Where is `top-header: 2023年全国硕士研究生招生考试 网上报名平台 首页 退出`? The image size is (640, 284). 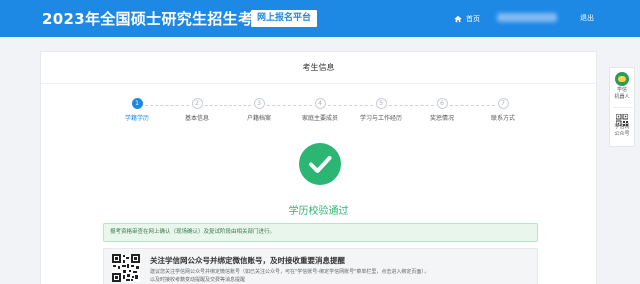 top-header: 2023年全国硕士研究生招生考试 网上报名平台 首页 退出 is located at coordinates (320, 18).